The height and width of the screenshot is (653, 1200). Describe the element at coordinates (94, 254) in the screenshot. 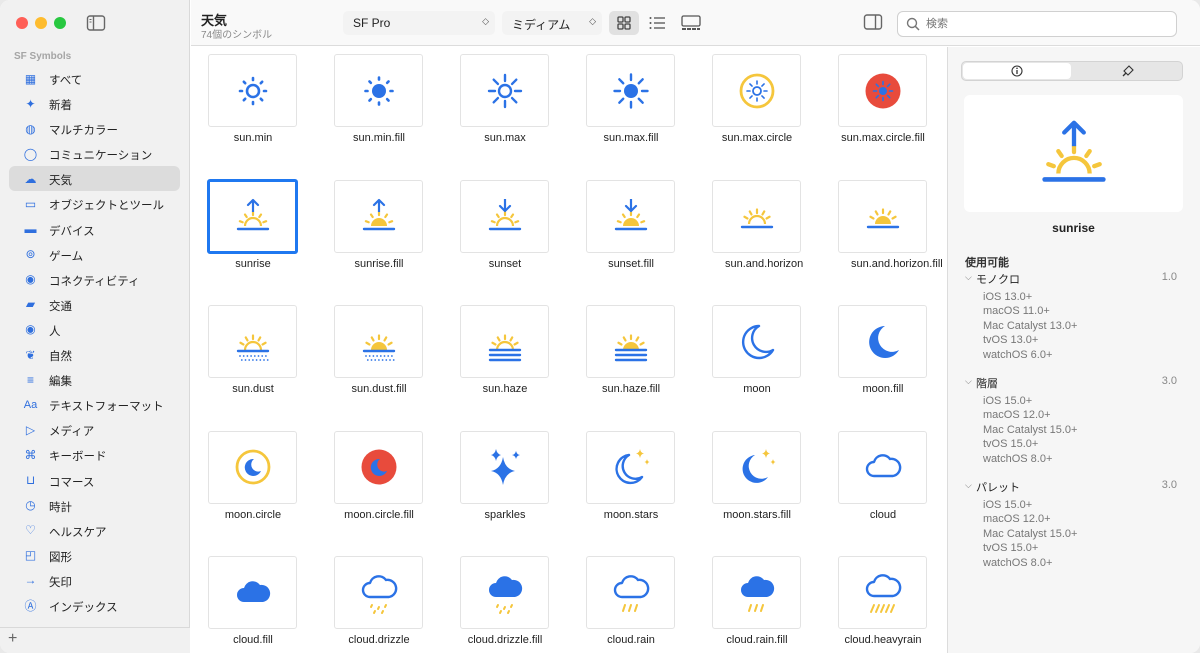

I see `sidebar-item: ⊚ ゲーム` at that location.